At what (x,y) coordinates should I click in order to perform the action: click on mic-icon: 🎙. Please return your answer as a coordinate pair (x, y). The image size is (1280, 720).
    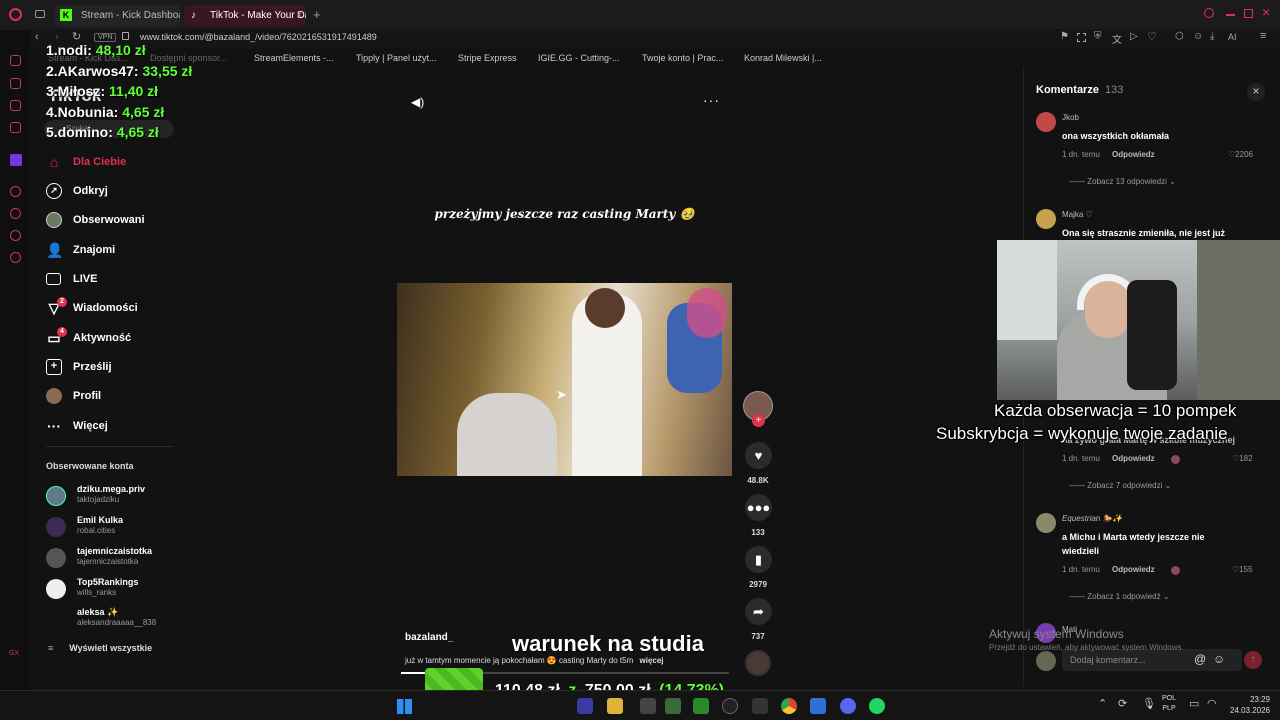
    Looking at the image, I should click on (1149, 703).